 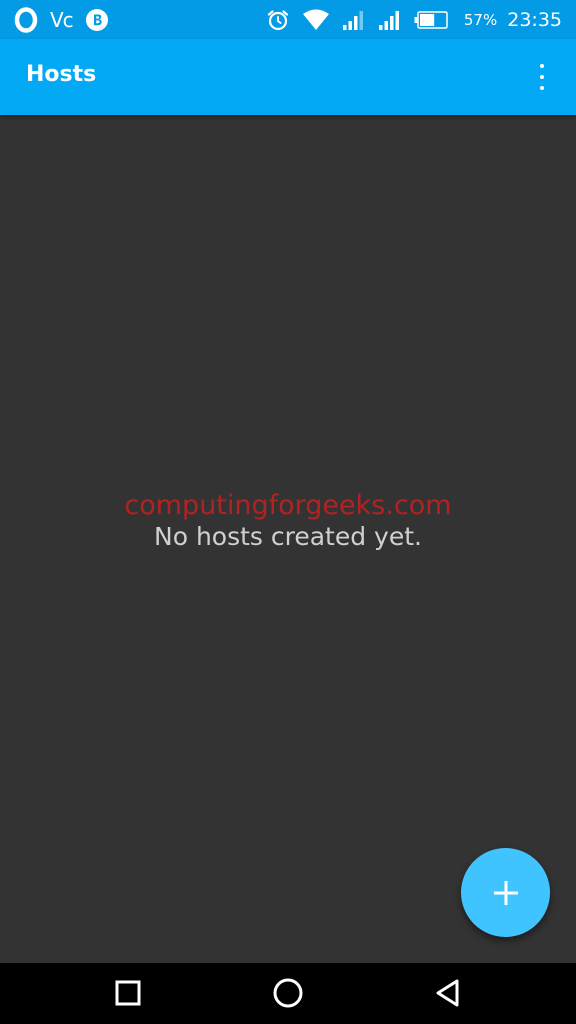 I want to click on opera-icon, so click(x=26, y=20).